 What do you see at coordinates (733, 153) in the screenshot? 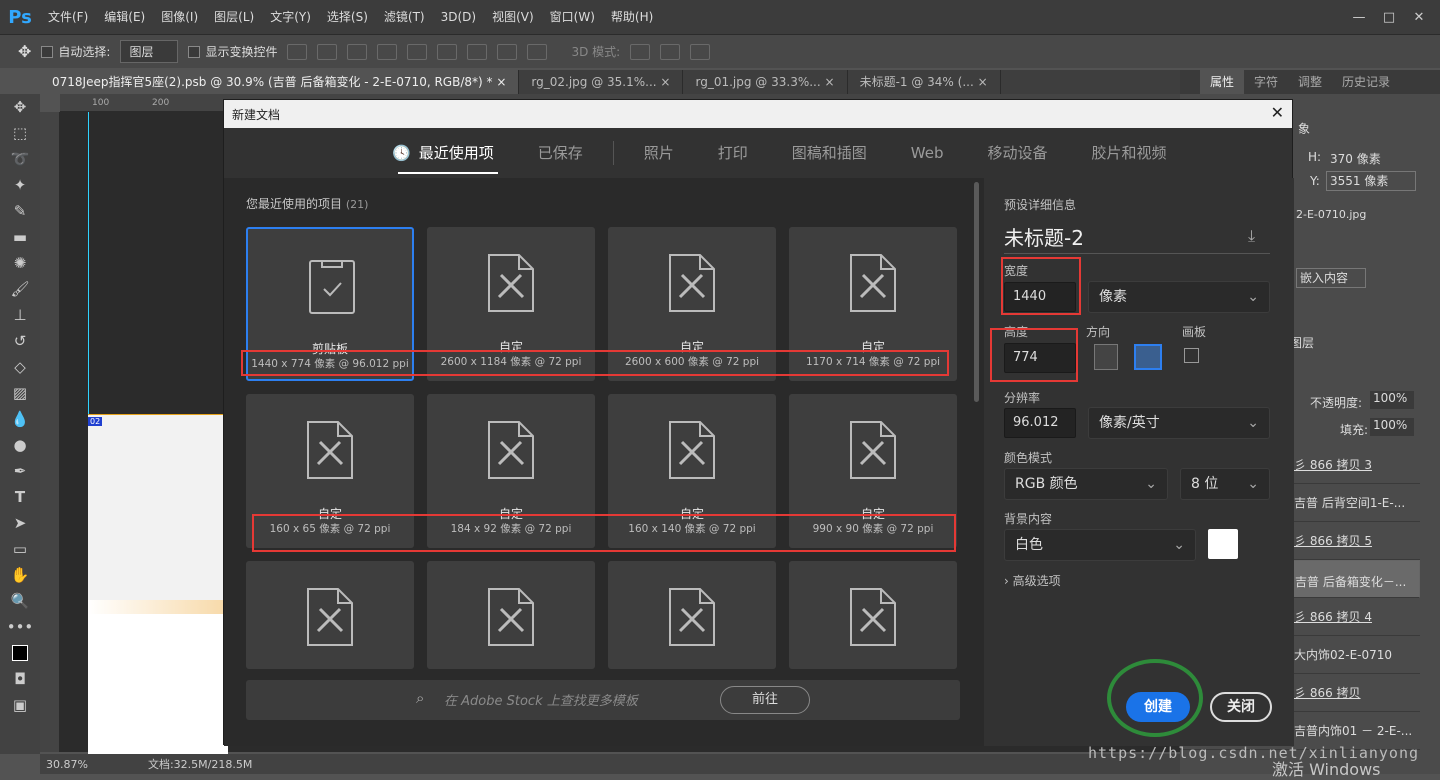
I see `tab-print: 打印` at bounding box center [733, 153].